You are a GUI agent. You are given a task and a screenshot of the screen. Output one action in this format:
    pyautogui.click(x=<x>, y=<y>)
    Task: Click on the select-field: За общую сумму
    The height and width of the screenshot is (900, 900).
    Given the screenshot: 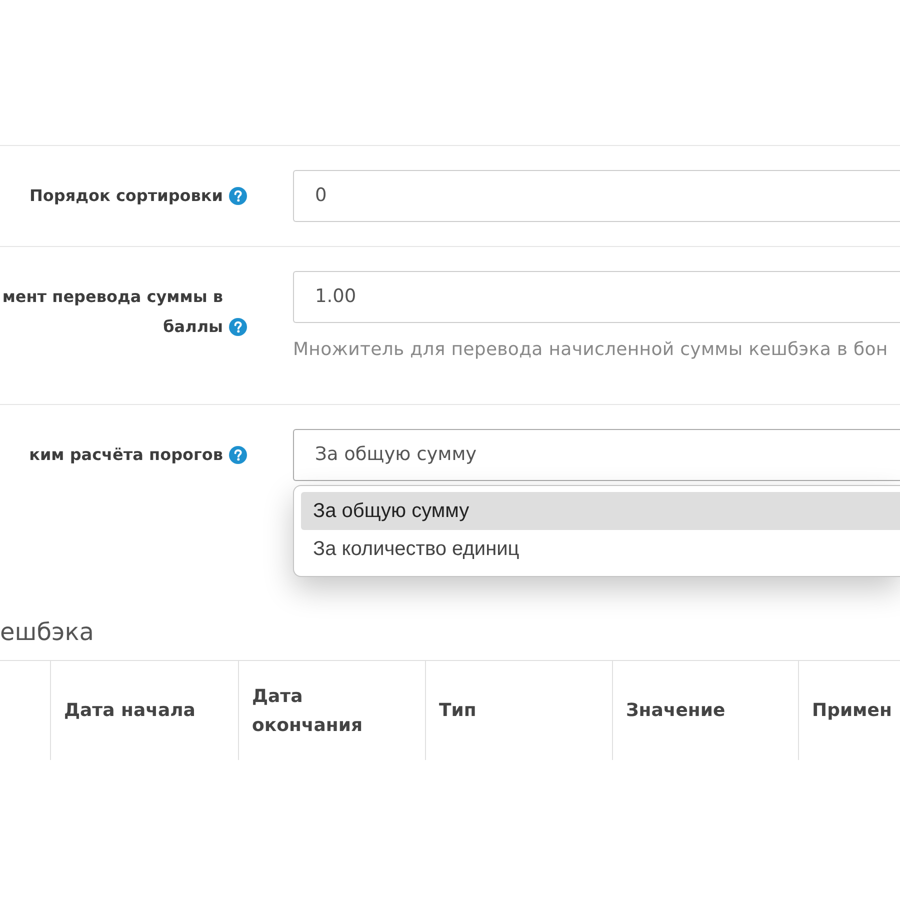 What is the action you would take?
    pyautogui.click(x=596, y=455)
    